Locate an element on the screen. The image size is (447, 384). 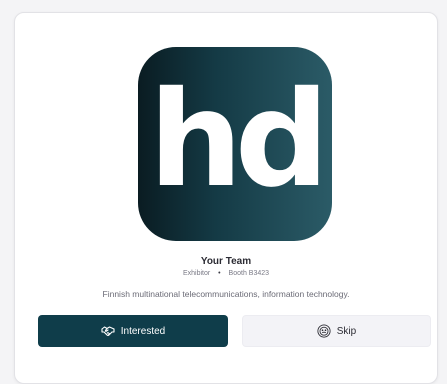
interested-button: Interested is located at coordinates (133, 331).